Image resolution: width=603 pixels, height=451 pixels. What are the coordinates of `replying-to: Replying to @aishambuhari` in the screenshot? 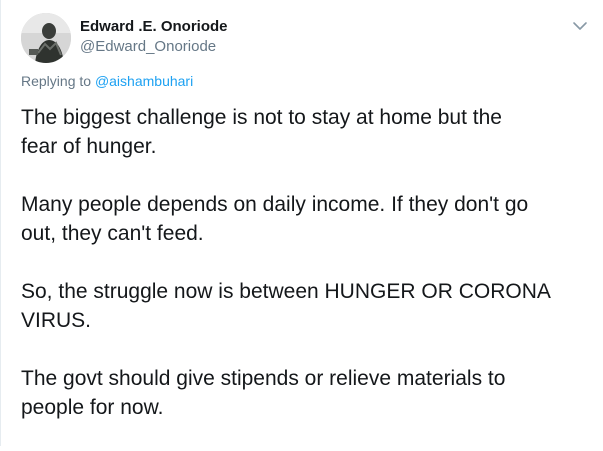 It's located at (107, 81).